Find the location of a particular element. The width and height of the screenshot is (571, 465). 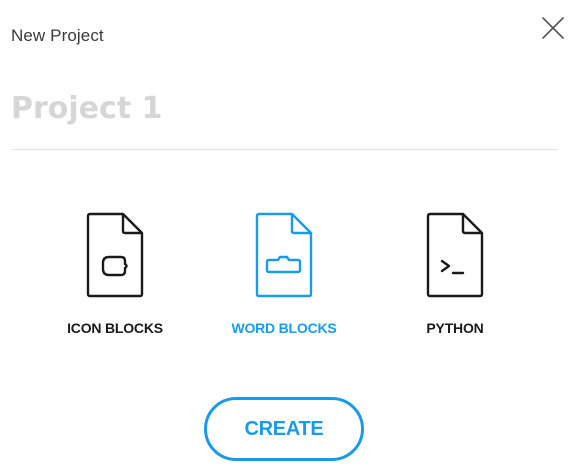

project-type-python: PYTHON is located at coordinates (455, 277).